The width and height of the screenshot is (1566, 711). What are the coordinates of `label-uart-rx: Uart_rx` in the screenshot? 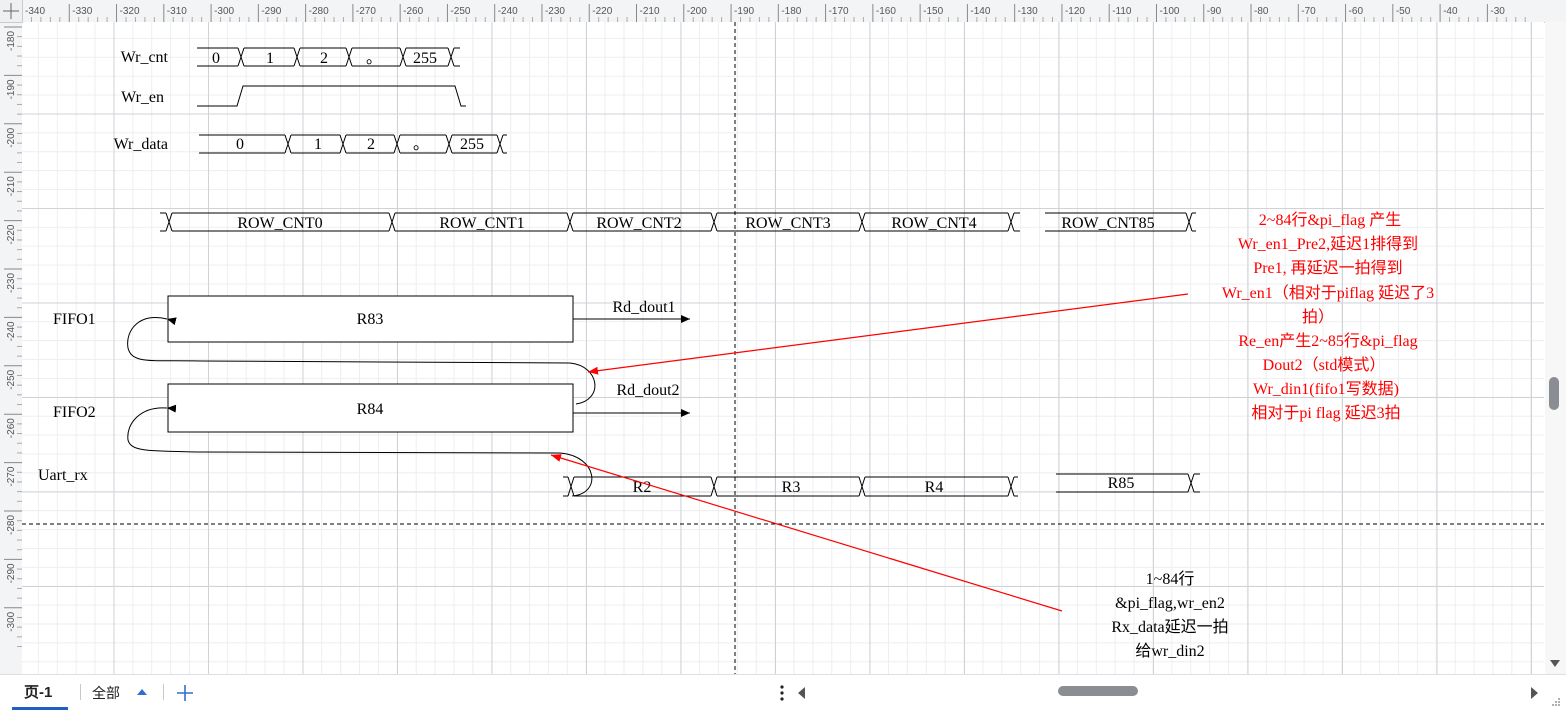 It's located at (63, 475).